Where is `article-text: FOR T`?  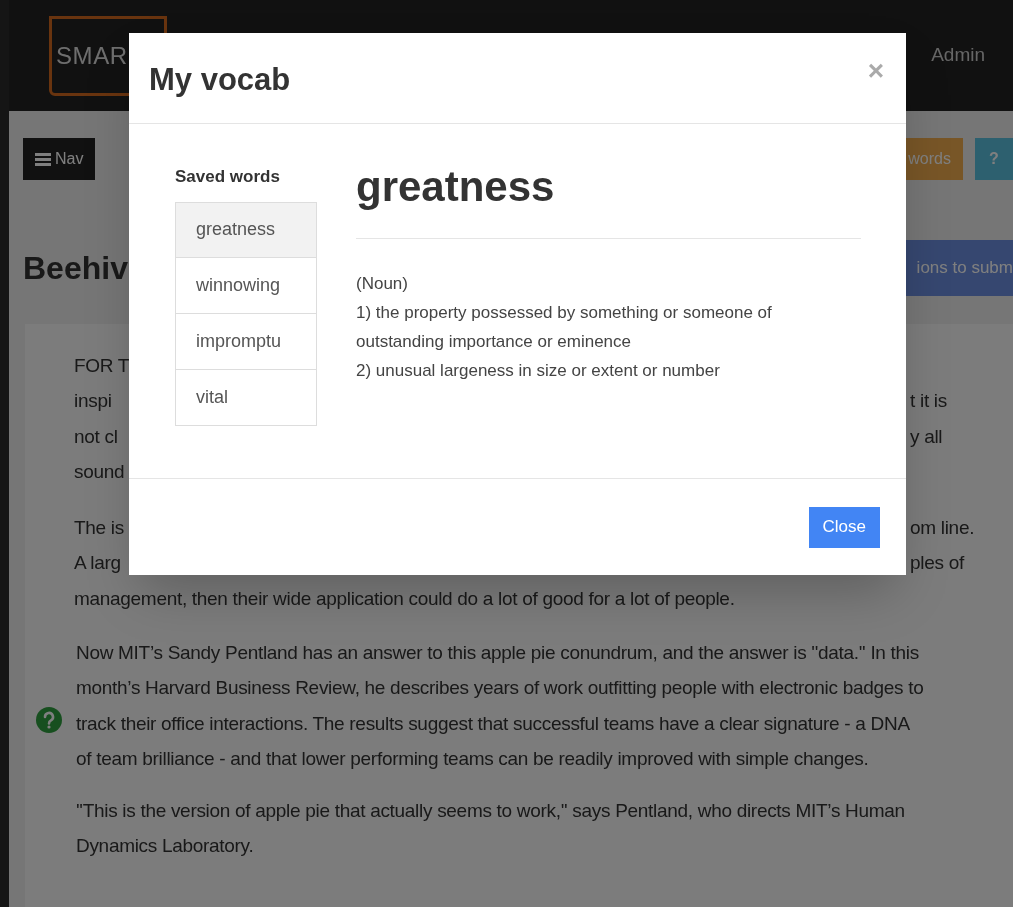
article-text: FOR T is located at coordinates (102, 365).